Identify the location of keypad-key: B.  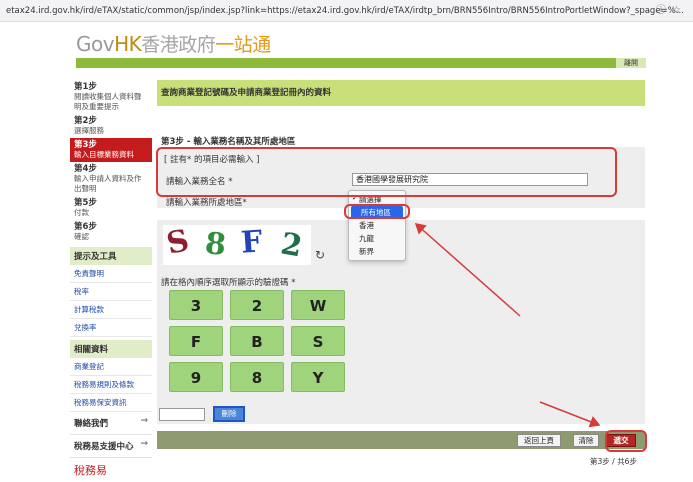
(257, 341).